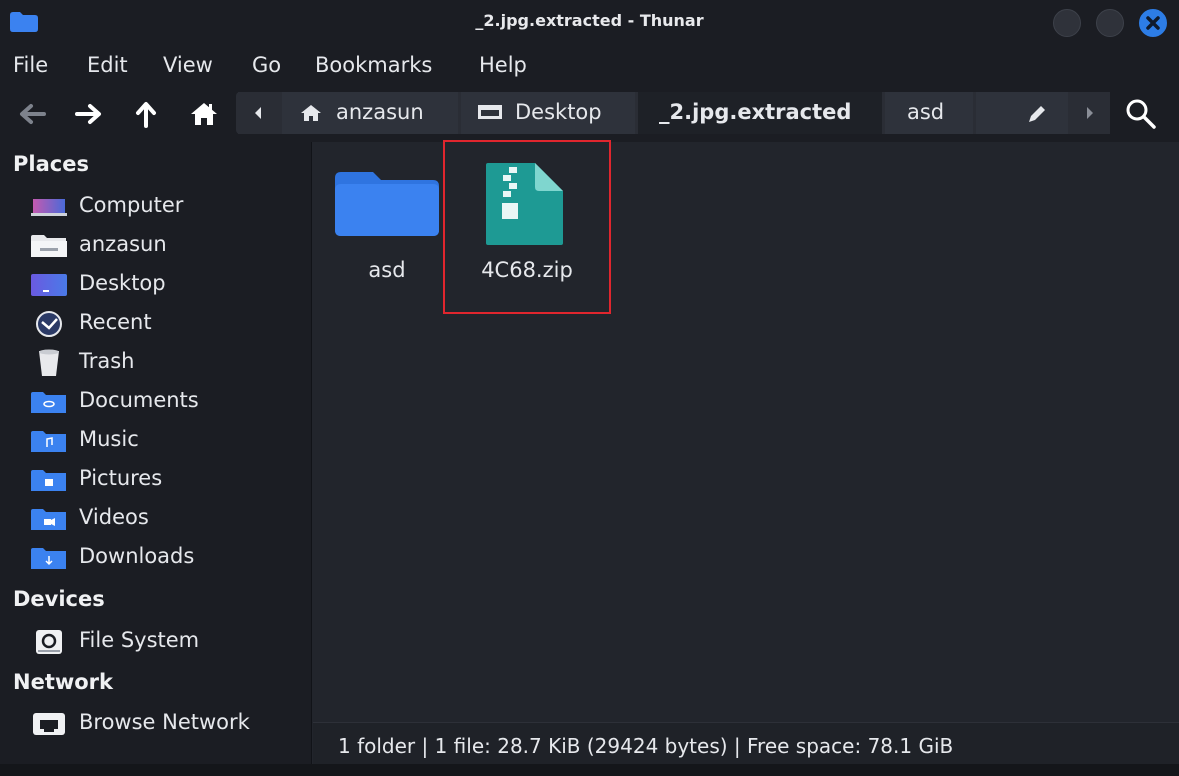  I want to click on sidebar-item-documents: Documents, so click(155, 402).